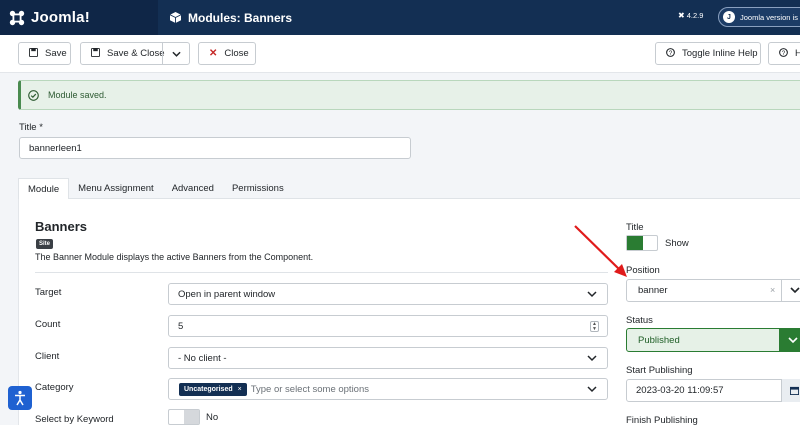 This screenshot has width=800, height=425. I want to click on joomla-logo-icon, so click(17, 17).